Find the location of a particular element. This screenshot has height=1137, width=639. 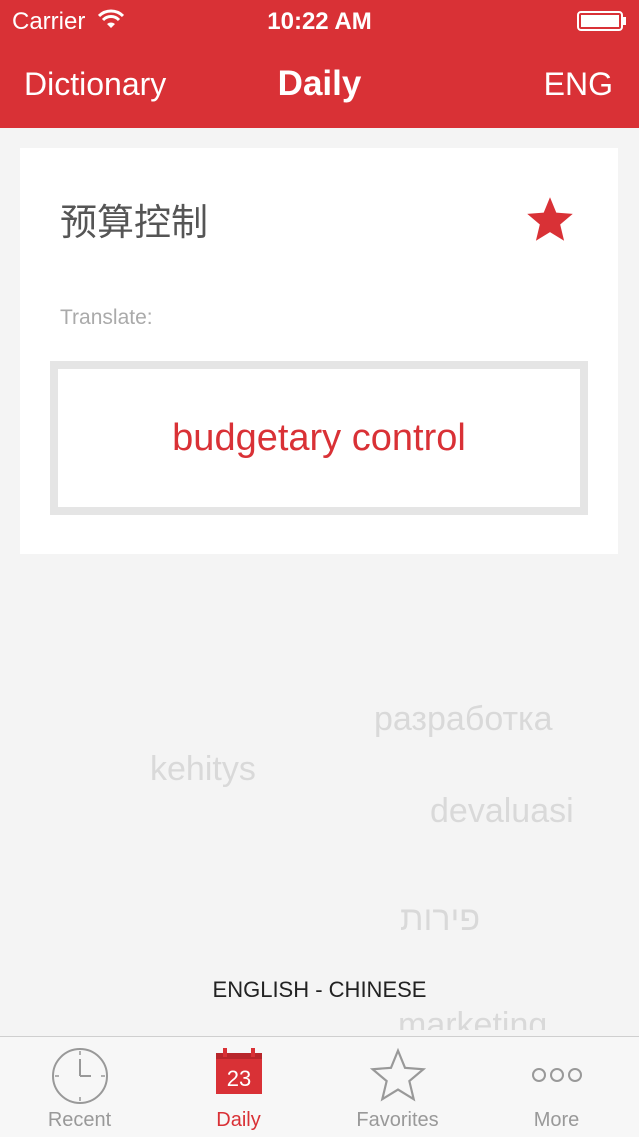

translation-box: budgetary control is located at coordinates (319, 438).